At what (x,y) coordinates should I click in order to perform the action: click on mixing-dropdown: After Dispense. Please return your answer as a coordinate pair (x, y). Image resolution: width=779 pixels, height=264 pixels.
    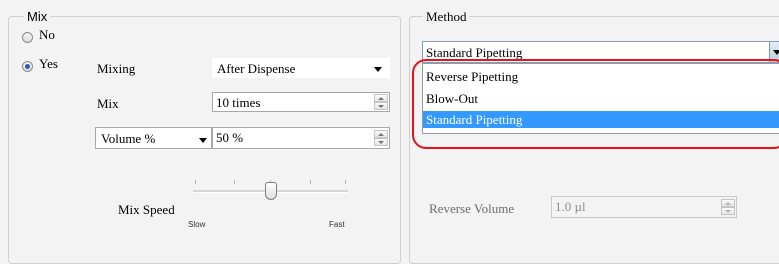
    Looking at the image, I should click on (301, 68).